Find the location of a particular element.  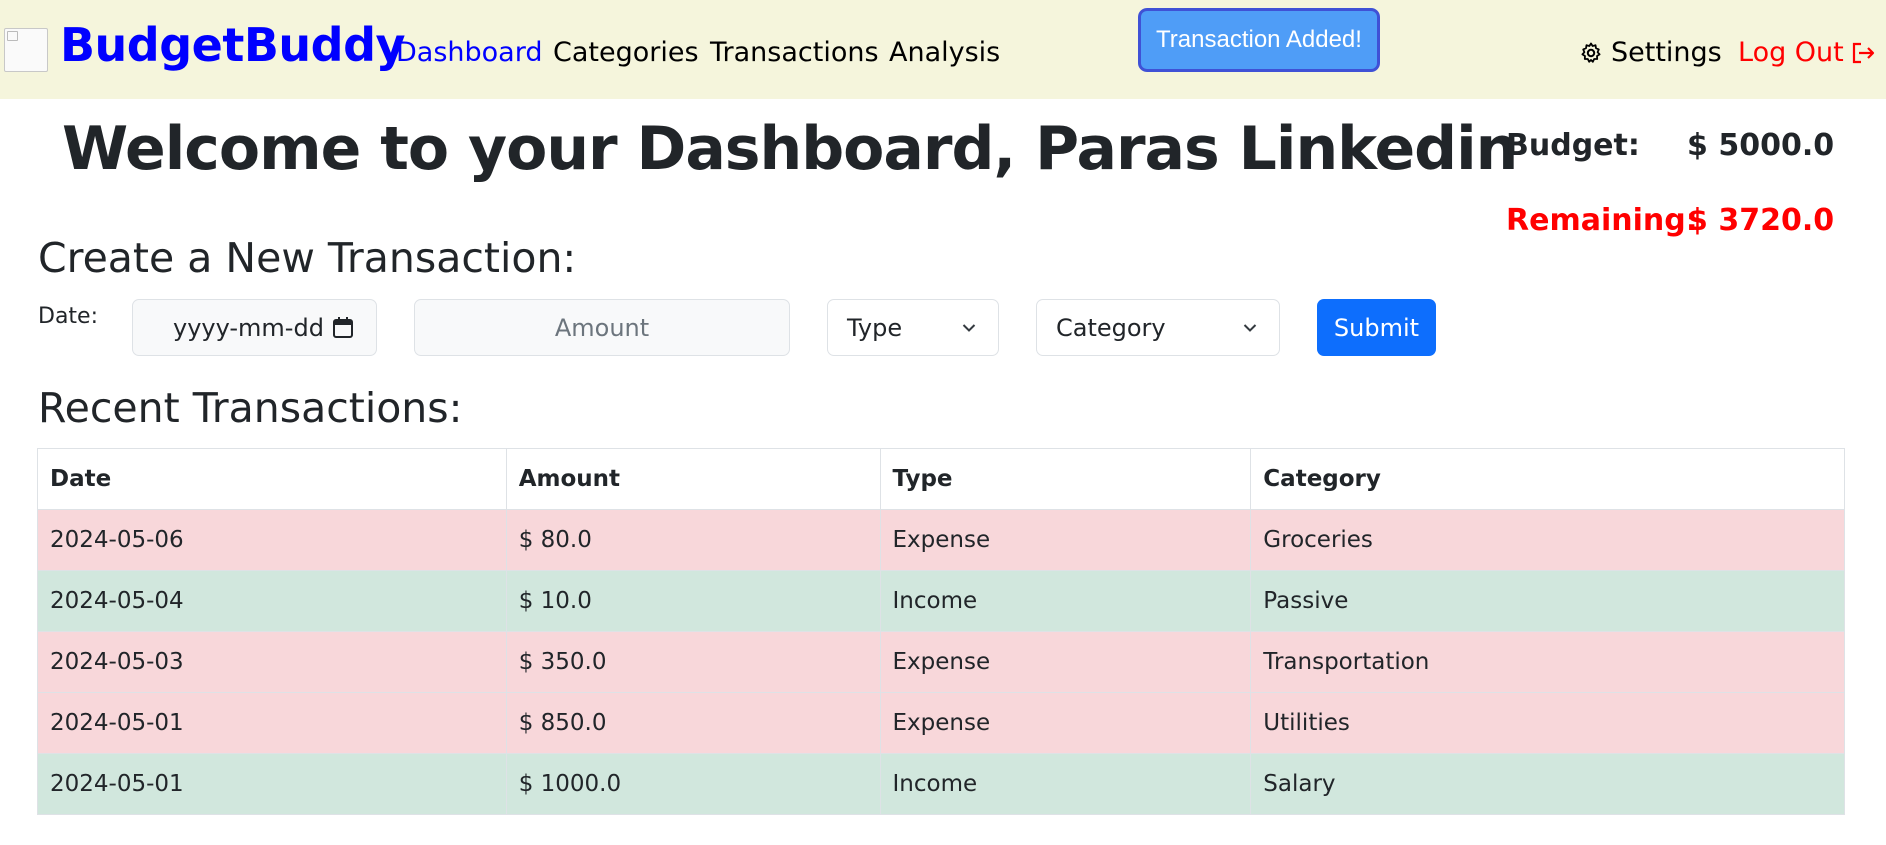

cell-amount: $ 850.0 is located at coordinates (693, 723).